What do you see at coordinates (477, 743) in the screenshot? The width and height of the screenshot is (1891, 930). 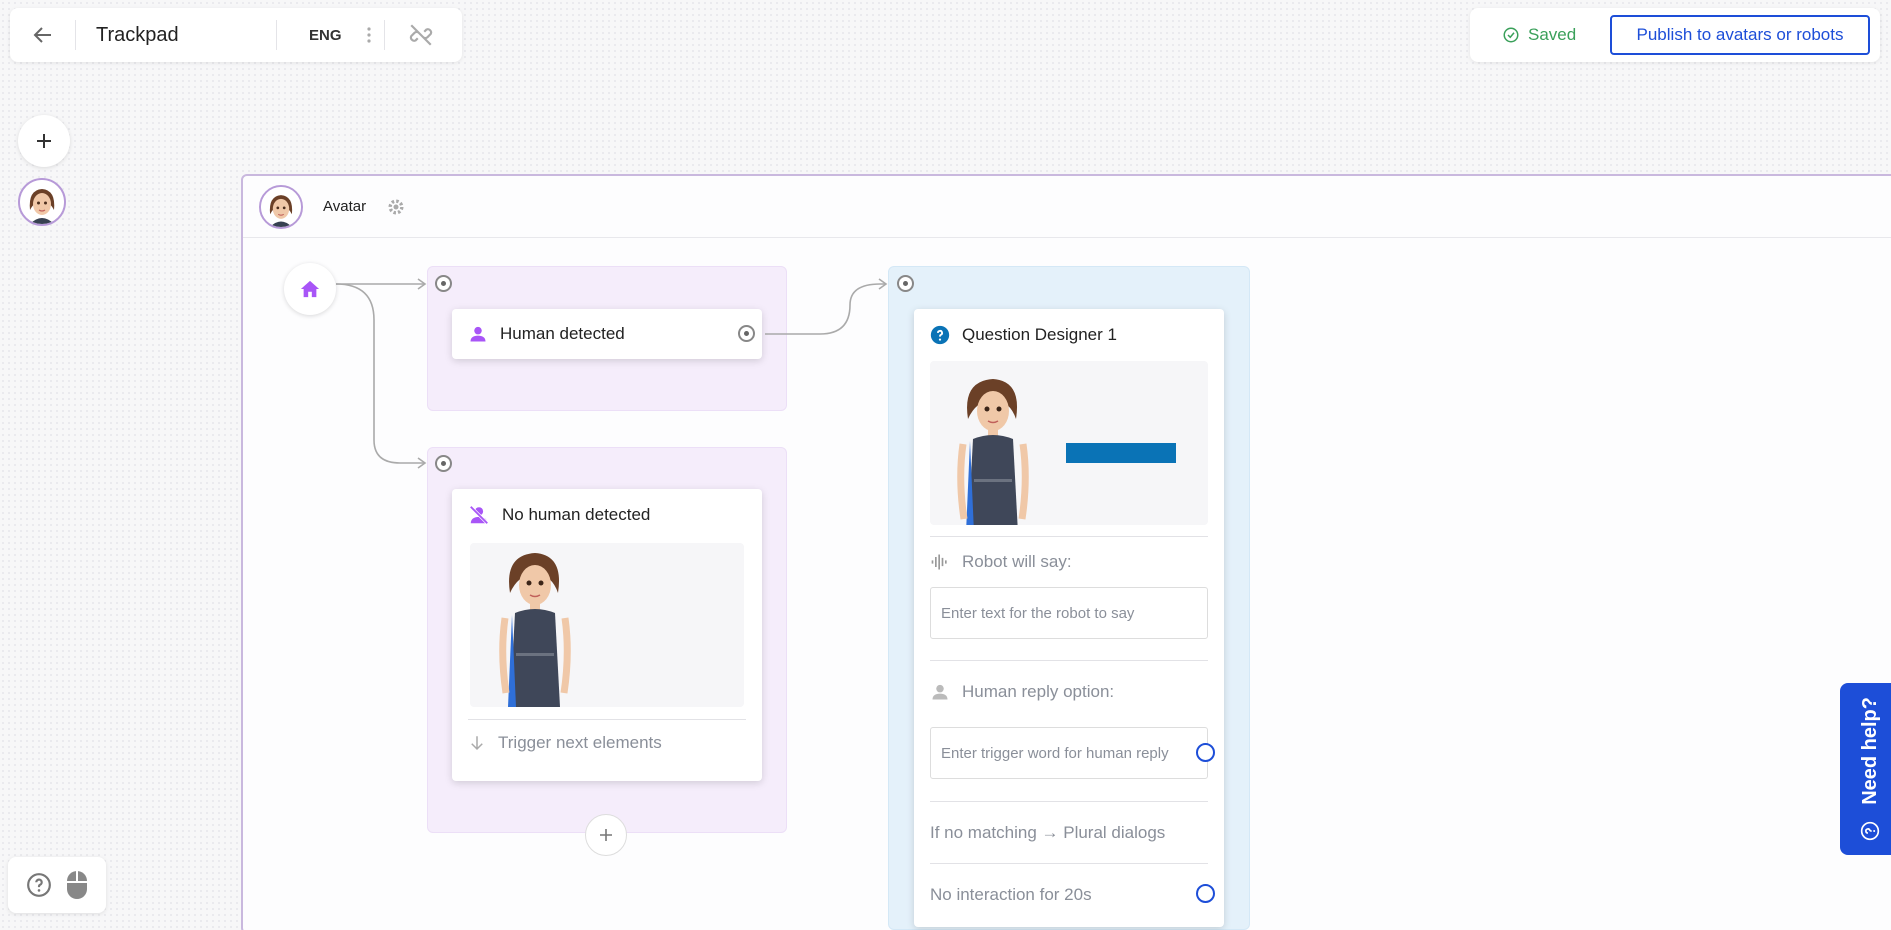 I see `arrow-down-icon` at bounding box center [477, 743].